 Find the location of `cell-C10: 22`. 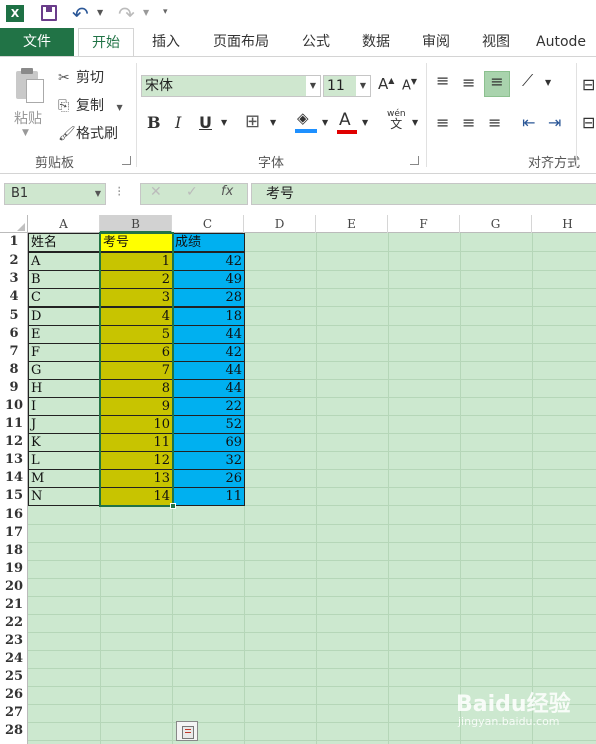

cell-C10: 22 is located at coordinates (208, 406).